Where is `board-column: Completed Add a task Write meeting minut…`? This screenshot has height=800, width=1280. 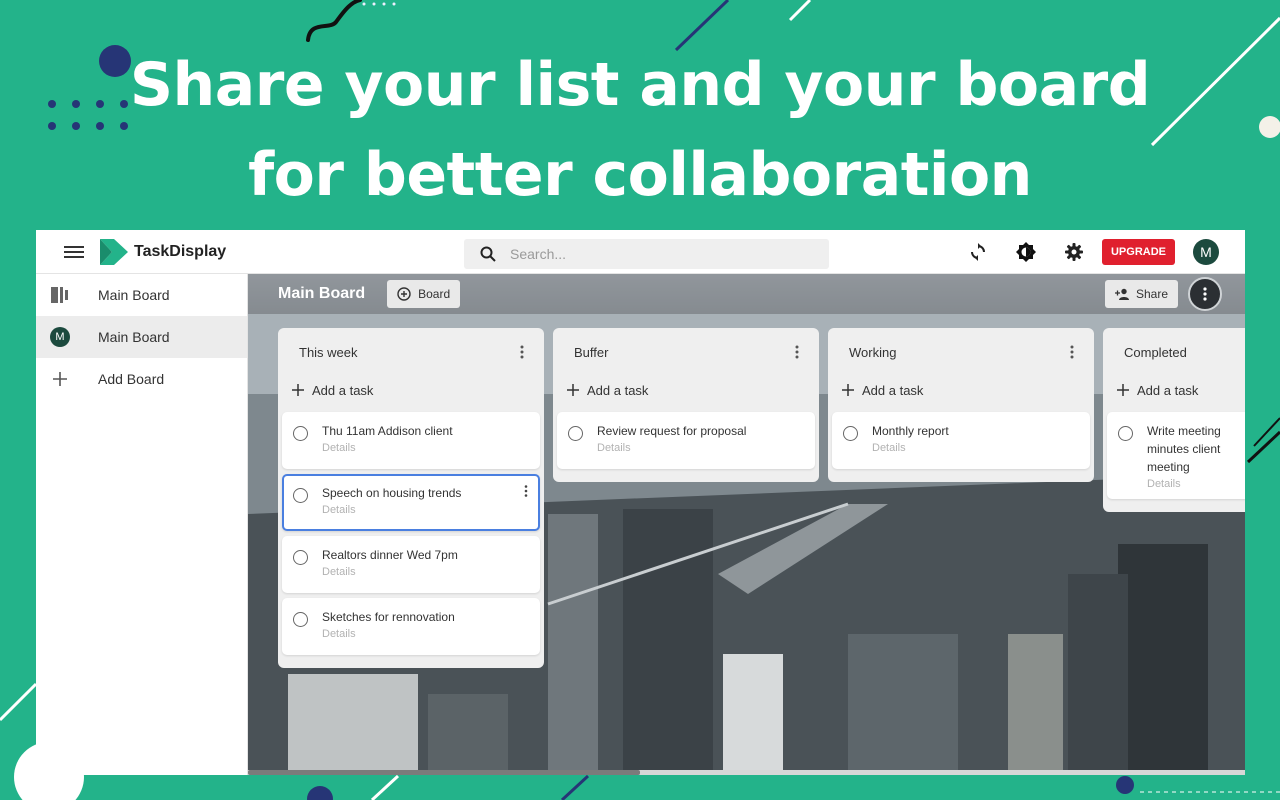
board-column: Completed Add a task Write meeting minut… is located at coordinates (1174, 420).